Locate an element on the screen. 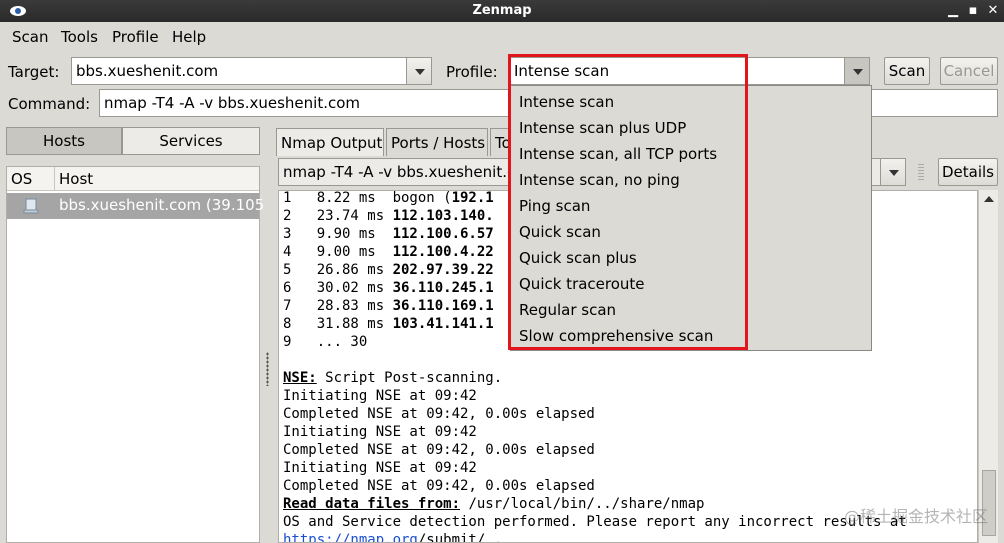  menu-help: Help is located at coordinates (189, 37).